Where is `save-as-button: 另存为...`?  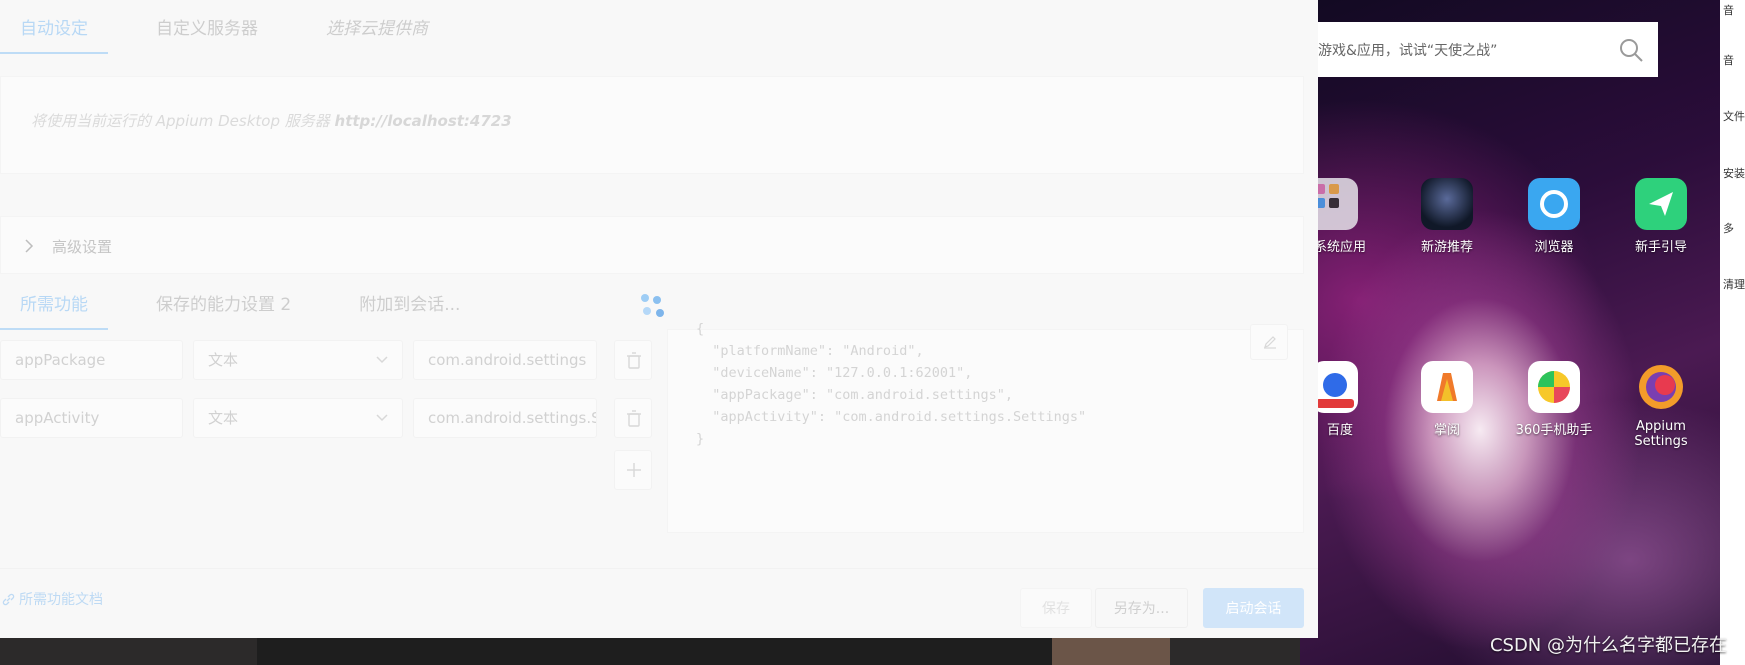 save-as-button: 另存为... is located at coordinates (1141, 608).